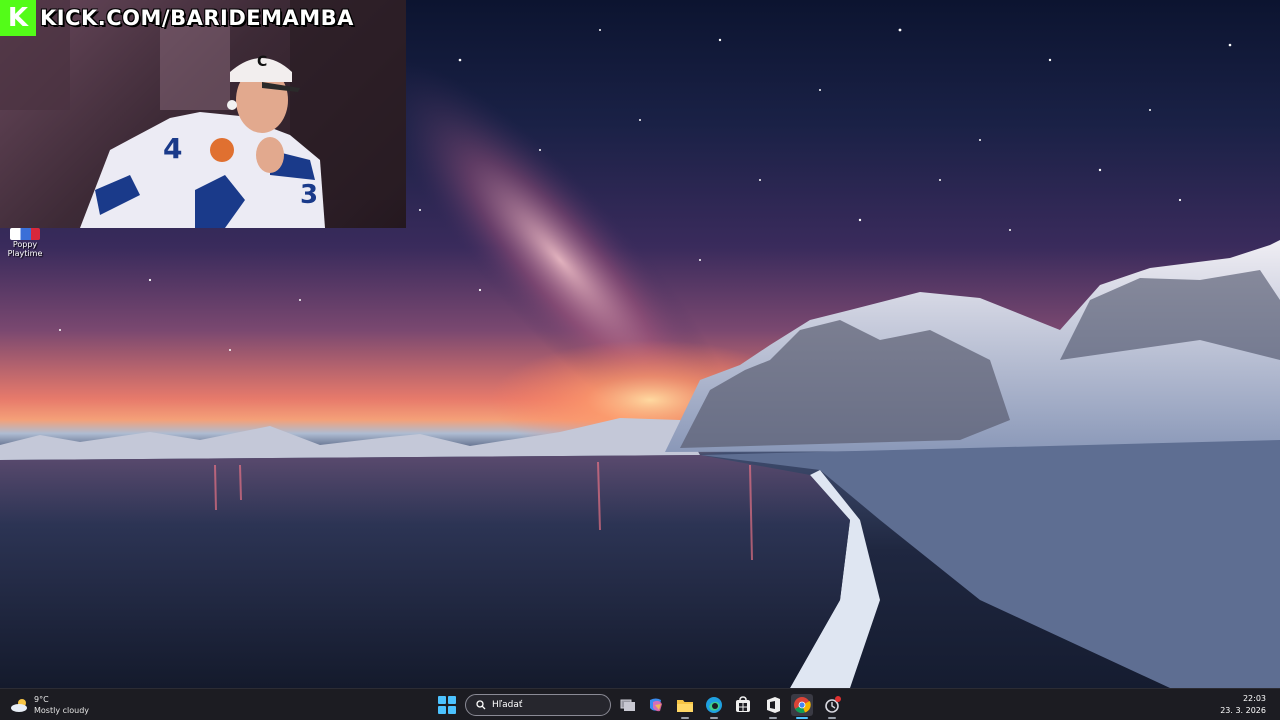  Describe the element at coordinates (173, 148) in the screenshot. I see `jersey-number-left: 4` at that location.